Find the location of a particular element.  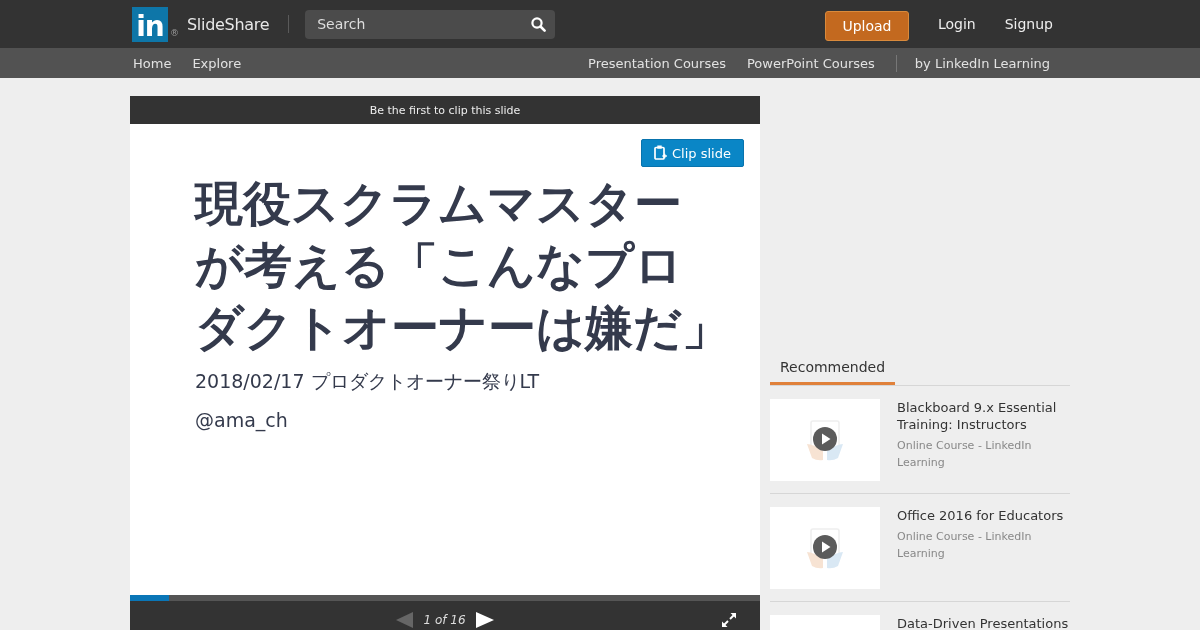

account-link: Login is located at coordinates (956, 24).